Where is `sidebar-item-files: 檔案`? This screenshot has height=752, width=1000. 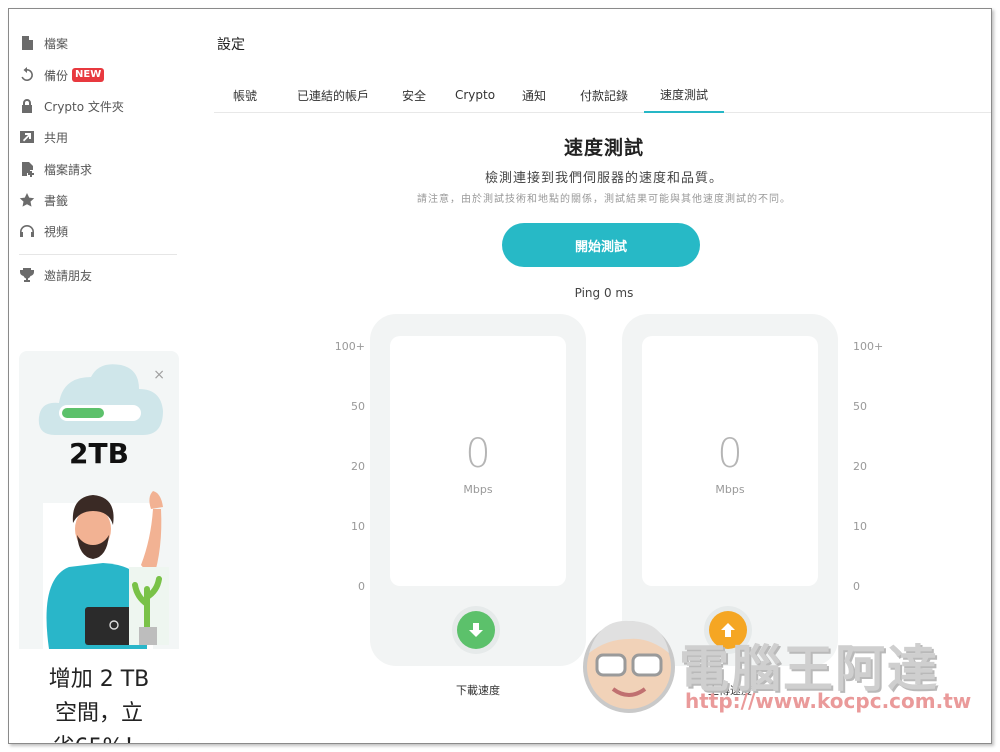 sidebar-item-files: 檔案 is located at coordinates (43, 43).